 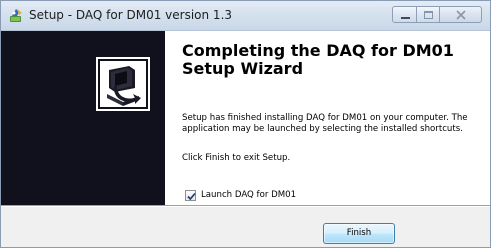 I want to click on window-controls, so click(x=437, y=15).